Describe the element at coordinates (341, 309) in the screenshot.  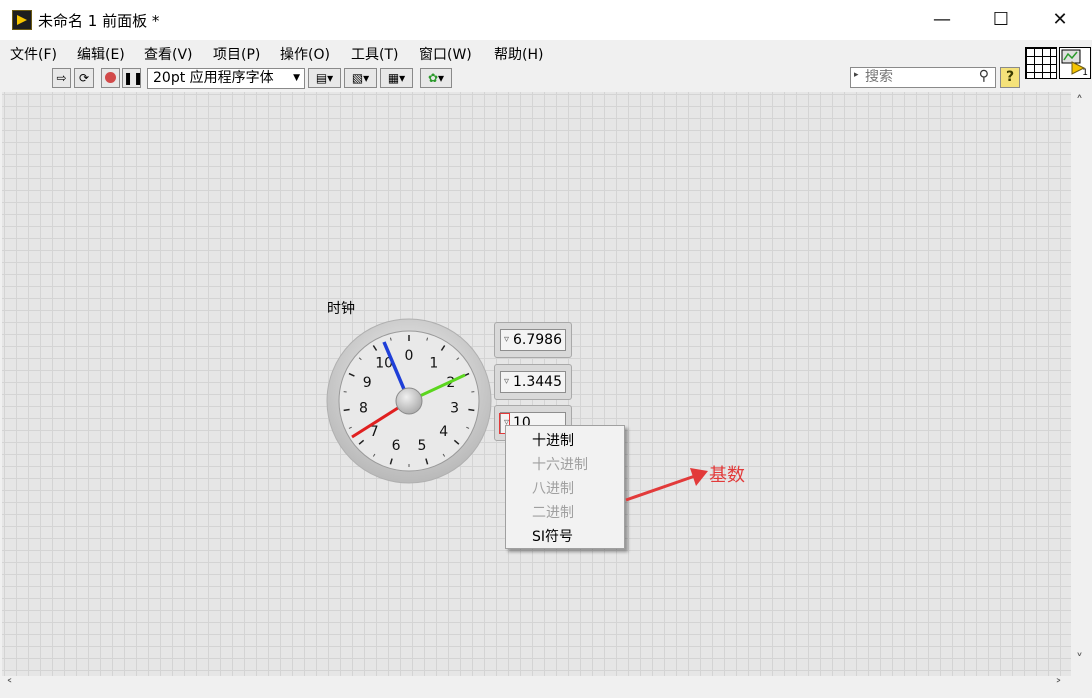
I see `clock-label: 时钟` at that location.